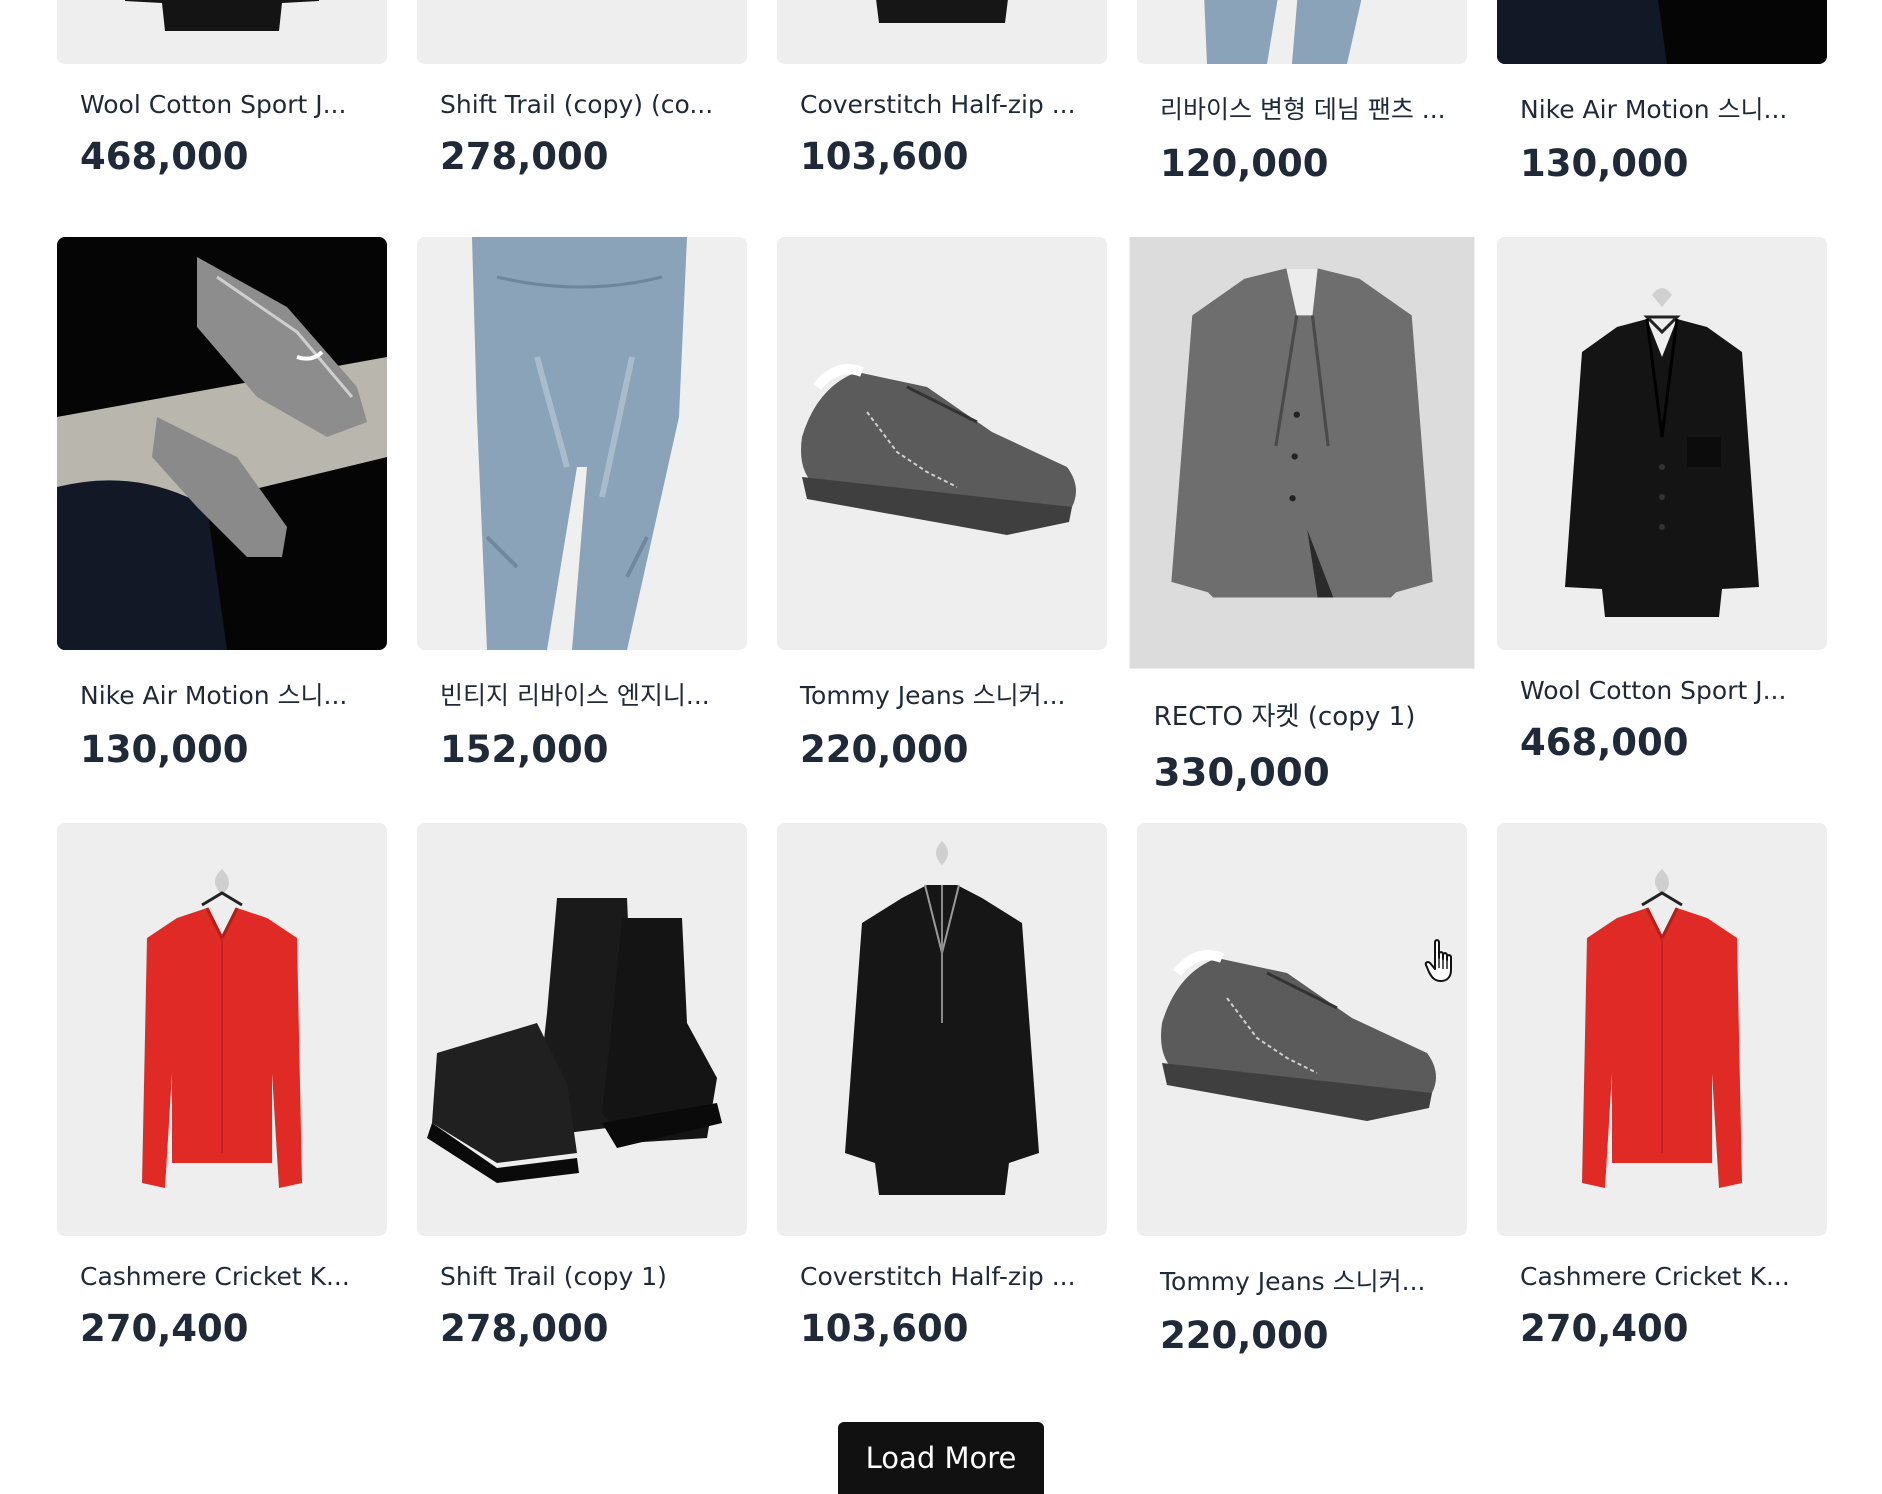 The height and width of the screenshot is (1494, 1882). Describe the element at coordinates (1438, 960) in the screenshot. I see `hand-pointer-icon` at that location.